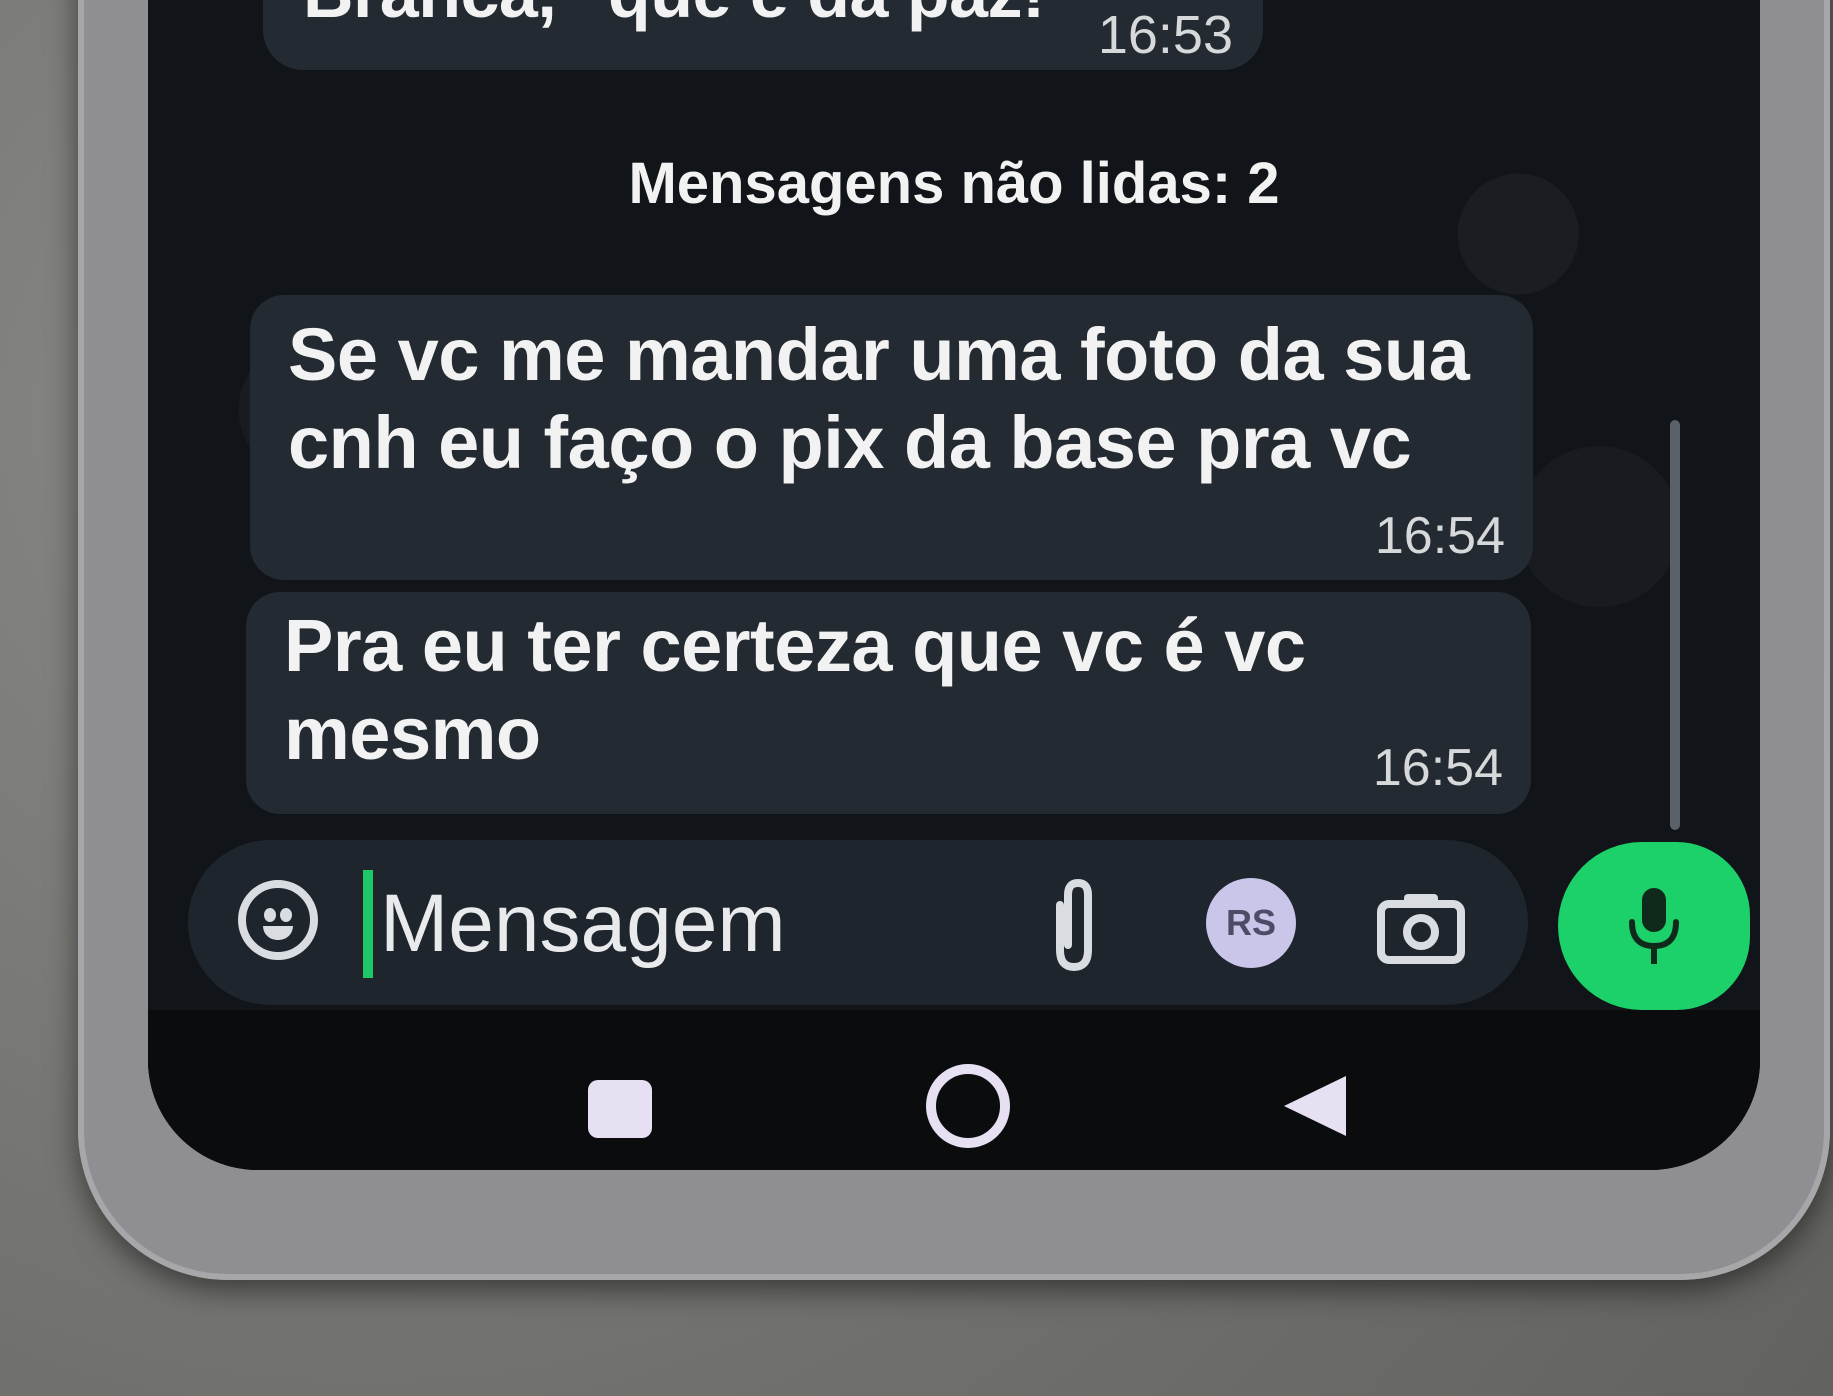  What do you see at coordinates (1675, 625) in the screenshot?
I see `chat-scrollbar` at bounding box center [1675, 625].